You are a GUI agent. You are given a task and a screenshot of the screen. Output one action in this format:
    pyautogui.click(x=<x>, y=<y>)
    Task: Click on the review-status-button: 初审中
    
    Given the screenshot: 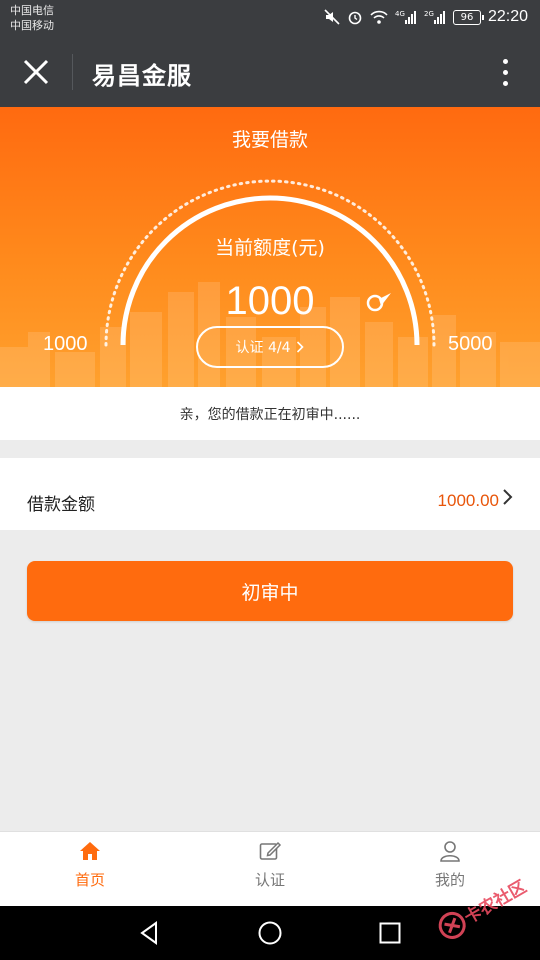 What is the action you would take?
    pyautogui.click(x=270, y=591)
    